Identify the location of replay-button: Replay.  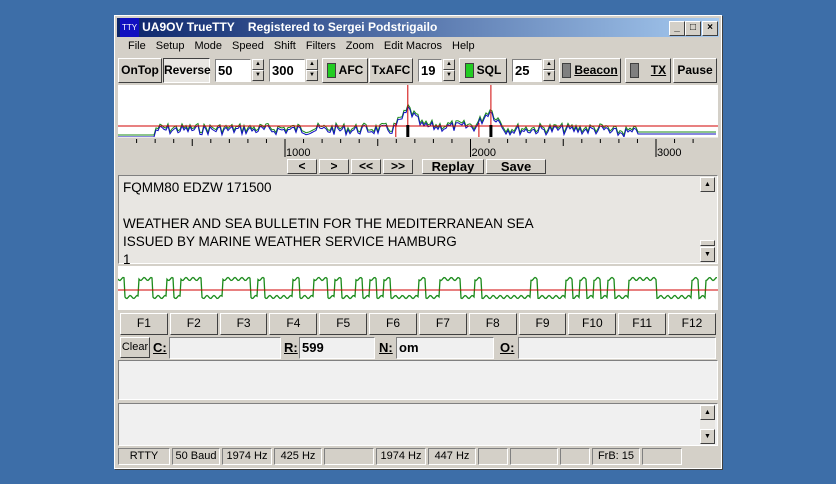
(453, 166).